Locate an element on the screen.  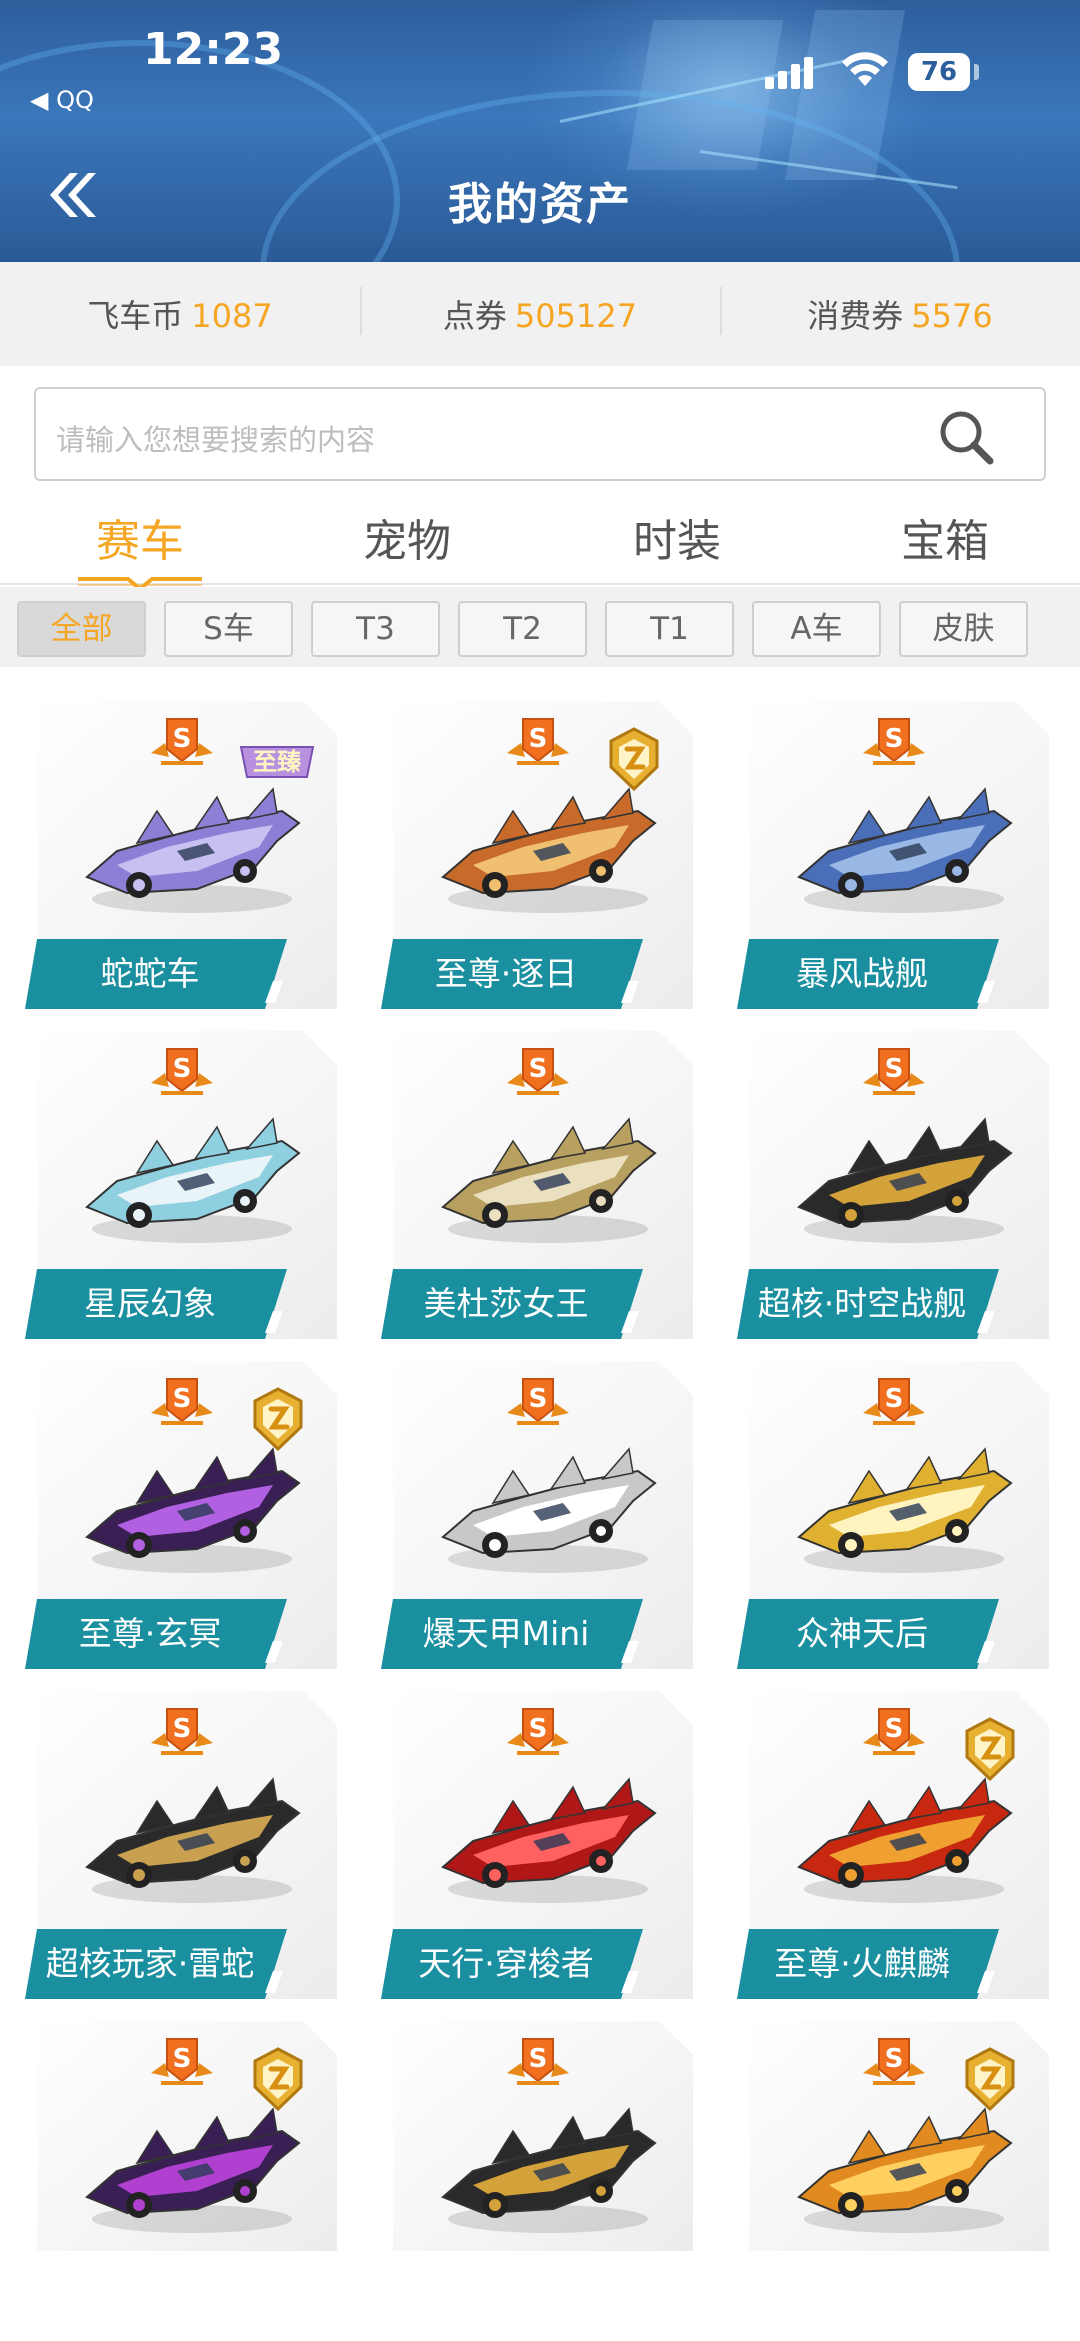
car-card: S 星辰幻象 is located at coordinates (181, 1185).